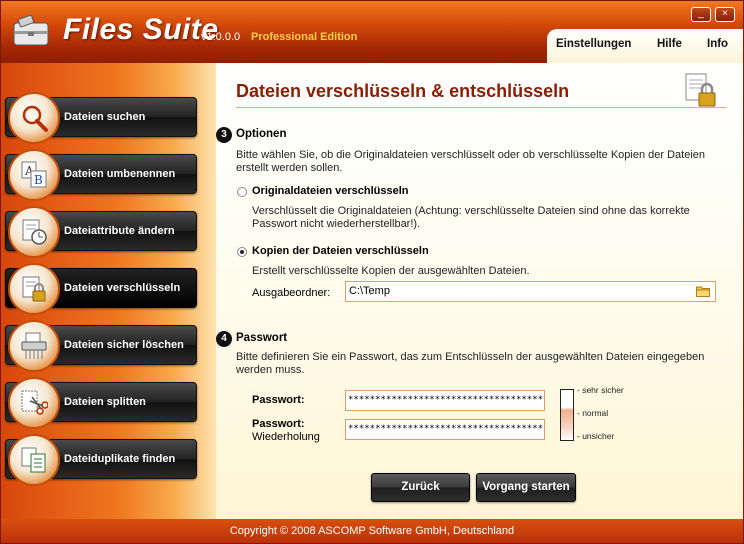 The height and width of the screenshot is (544, 744). What do you see at coordinates (481, 107) in the screenshot?
I see `title-divider` at bounding box center [481, 107].